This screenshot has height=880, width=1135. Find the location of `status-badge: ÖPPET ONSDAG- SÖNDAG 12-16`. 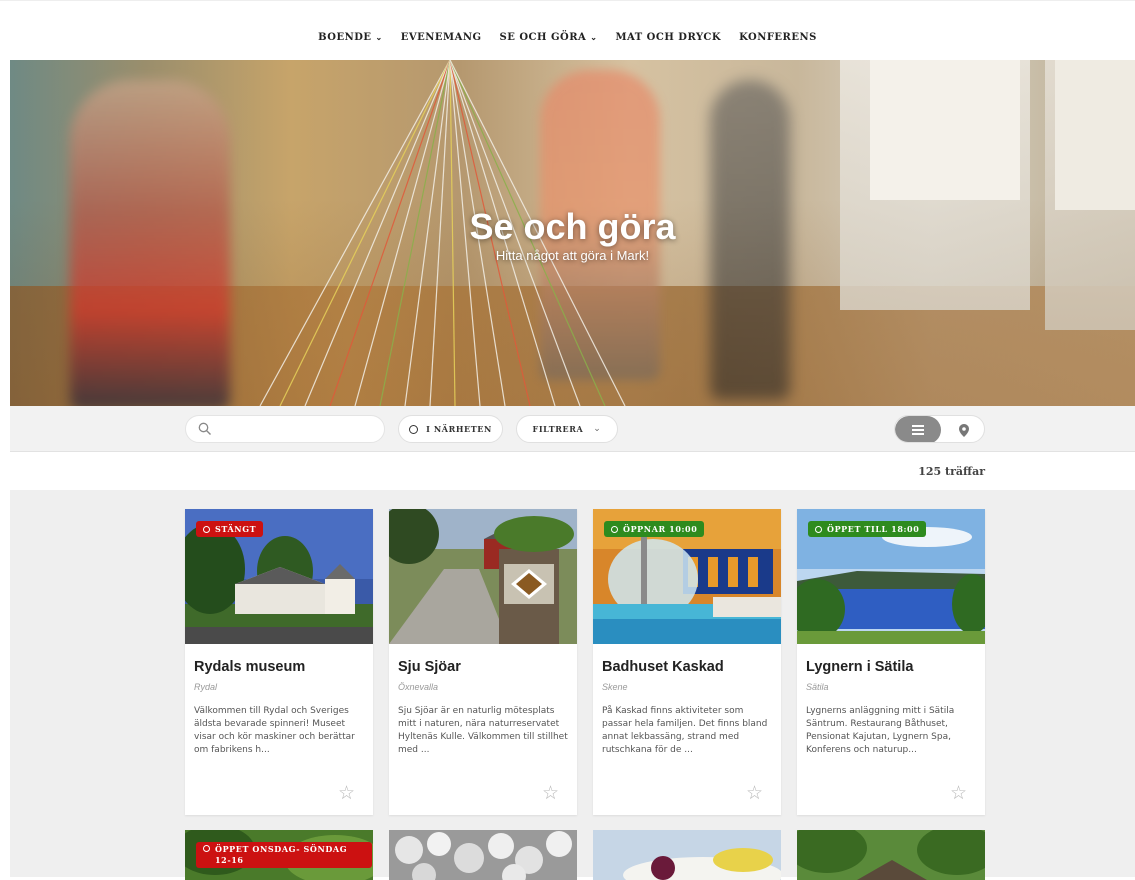

status-badge: ÖPPET ONSDAG- SÖNDAG 12-16 is located at coordinates (284, 855).